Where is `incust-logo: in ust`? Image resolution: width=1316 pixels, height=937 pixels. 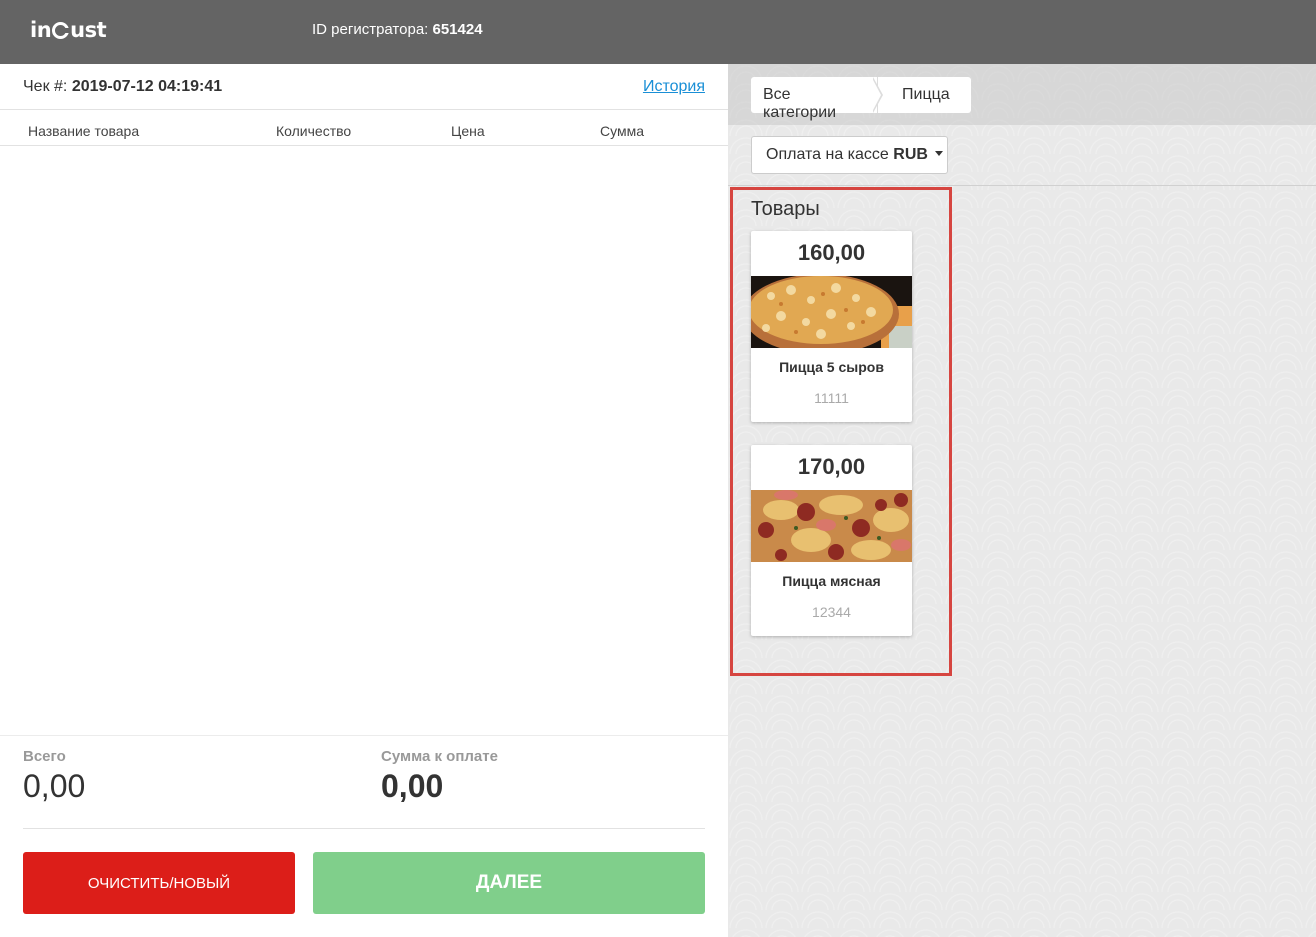 incust-logo: in ust is located at coordinates (68, 30).